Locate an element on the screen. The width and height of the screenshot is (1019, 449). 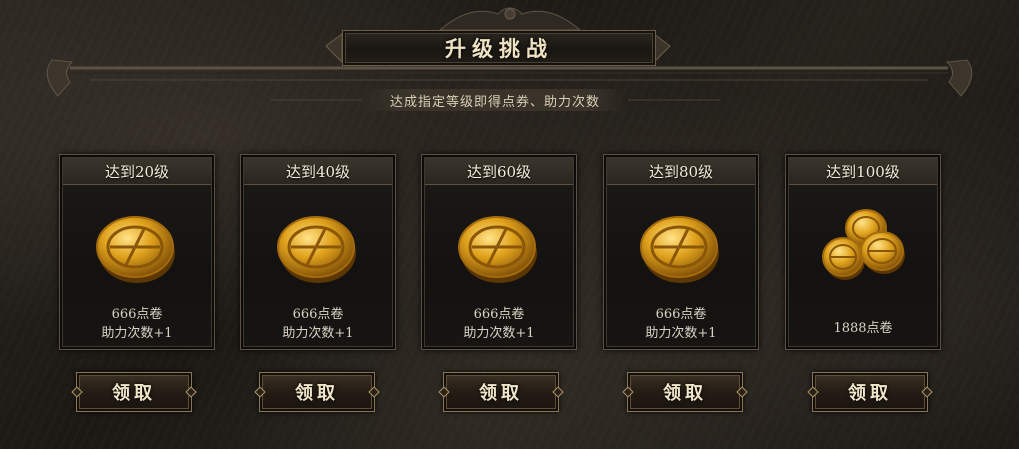
card-header: 达到100级 is located at coordinates (863, 171).